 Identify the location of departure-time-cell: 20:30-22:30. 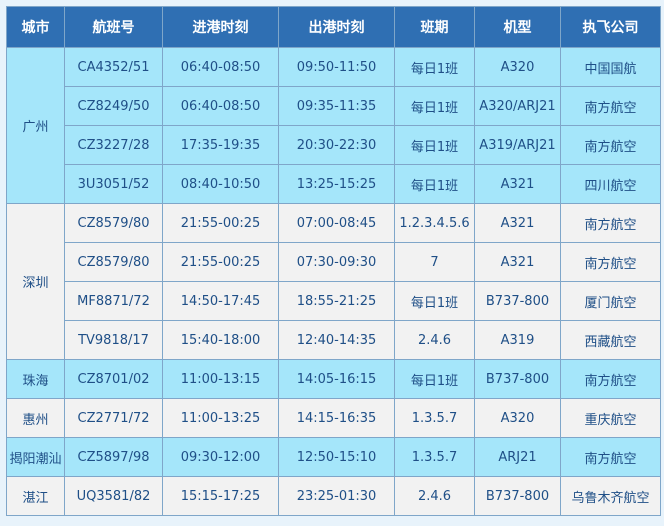
(336, 145).